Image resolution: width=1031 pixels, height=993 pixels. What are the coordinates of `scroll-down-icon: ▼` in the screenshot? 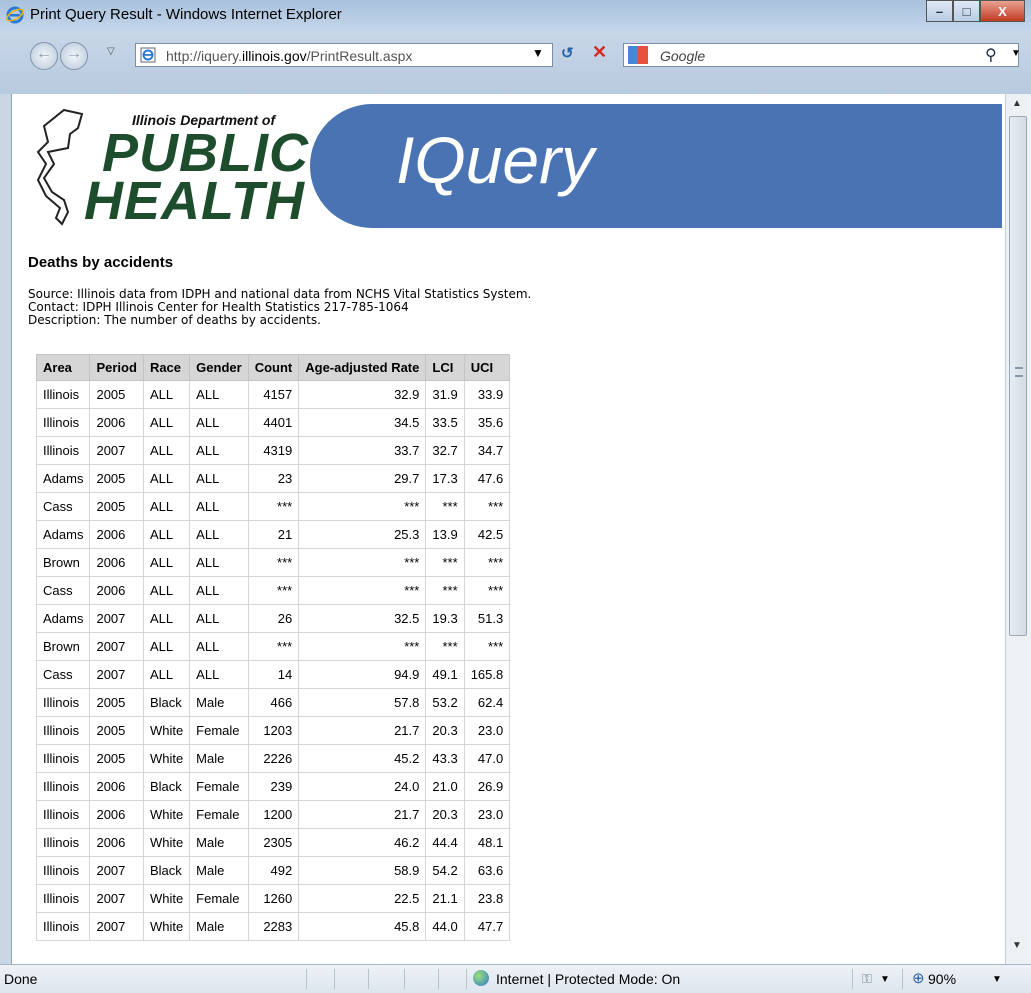 It's located at (1017, 945).